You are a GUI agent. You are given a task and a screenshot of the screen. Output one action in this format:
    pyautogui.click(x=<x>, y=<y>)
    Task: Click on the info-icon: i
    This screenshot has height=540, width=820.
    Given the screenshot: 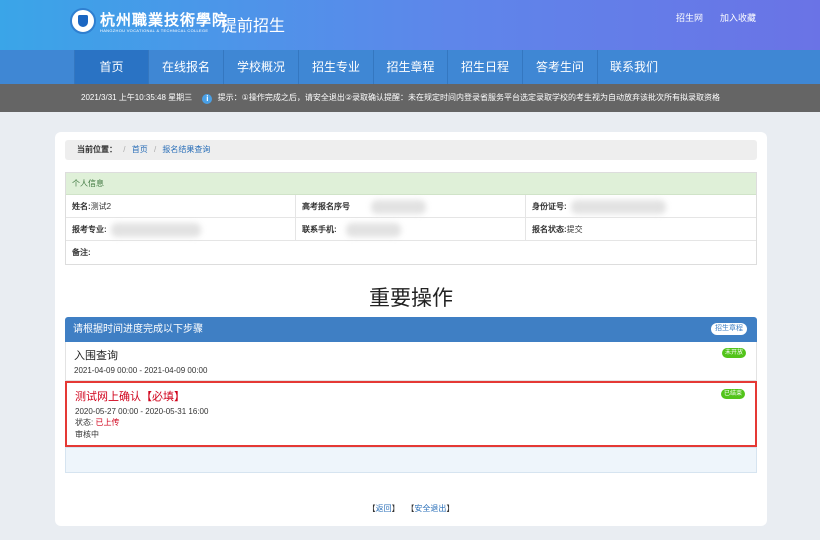 What is the action you would take?
    pyautogui.click(x=207, y=99)
    